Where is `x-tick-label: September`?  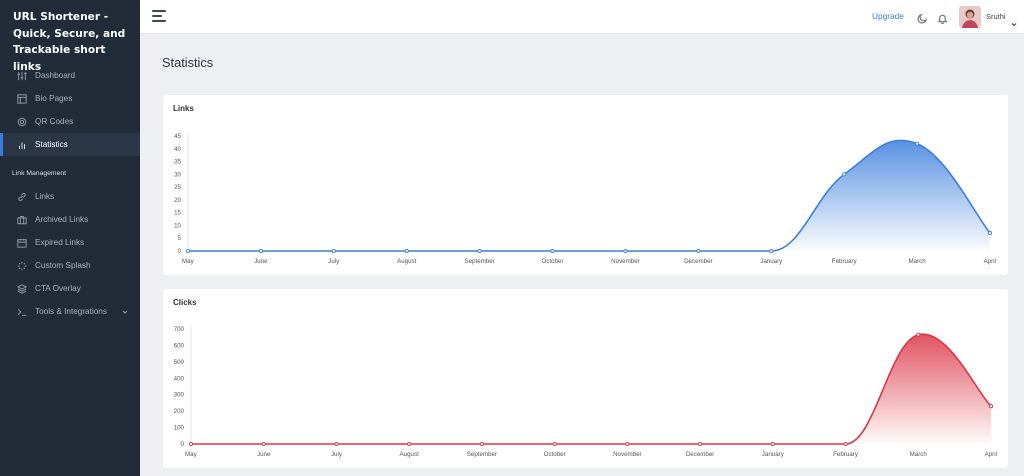 x-tick-label: September is located at coordinates (479, 261).